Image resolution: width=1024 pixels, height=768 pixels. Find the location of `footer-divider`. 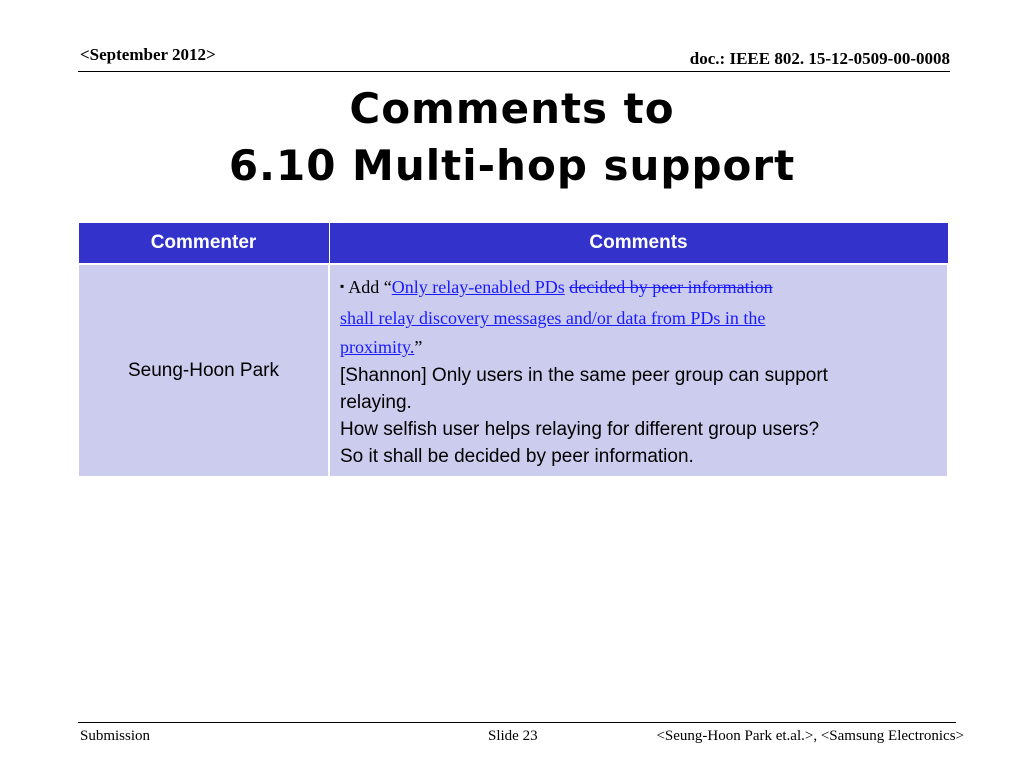

footer-divider is located at coordinates (517, 722).